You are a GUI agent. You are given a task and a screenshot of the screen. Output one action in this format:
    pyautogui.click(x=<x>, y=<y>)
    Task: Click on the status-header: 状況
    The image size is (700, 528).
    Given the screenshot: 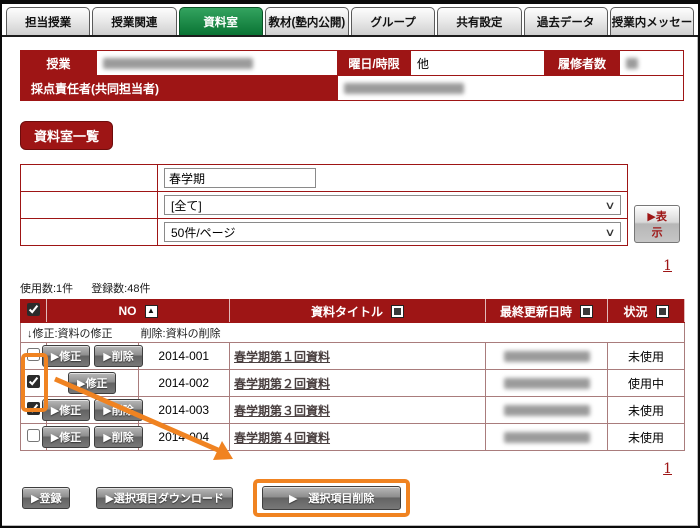 What is the action you would take?
    pyautogui.click(x=646, y=311)
    